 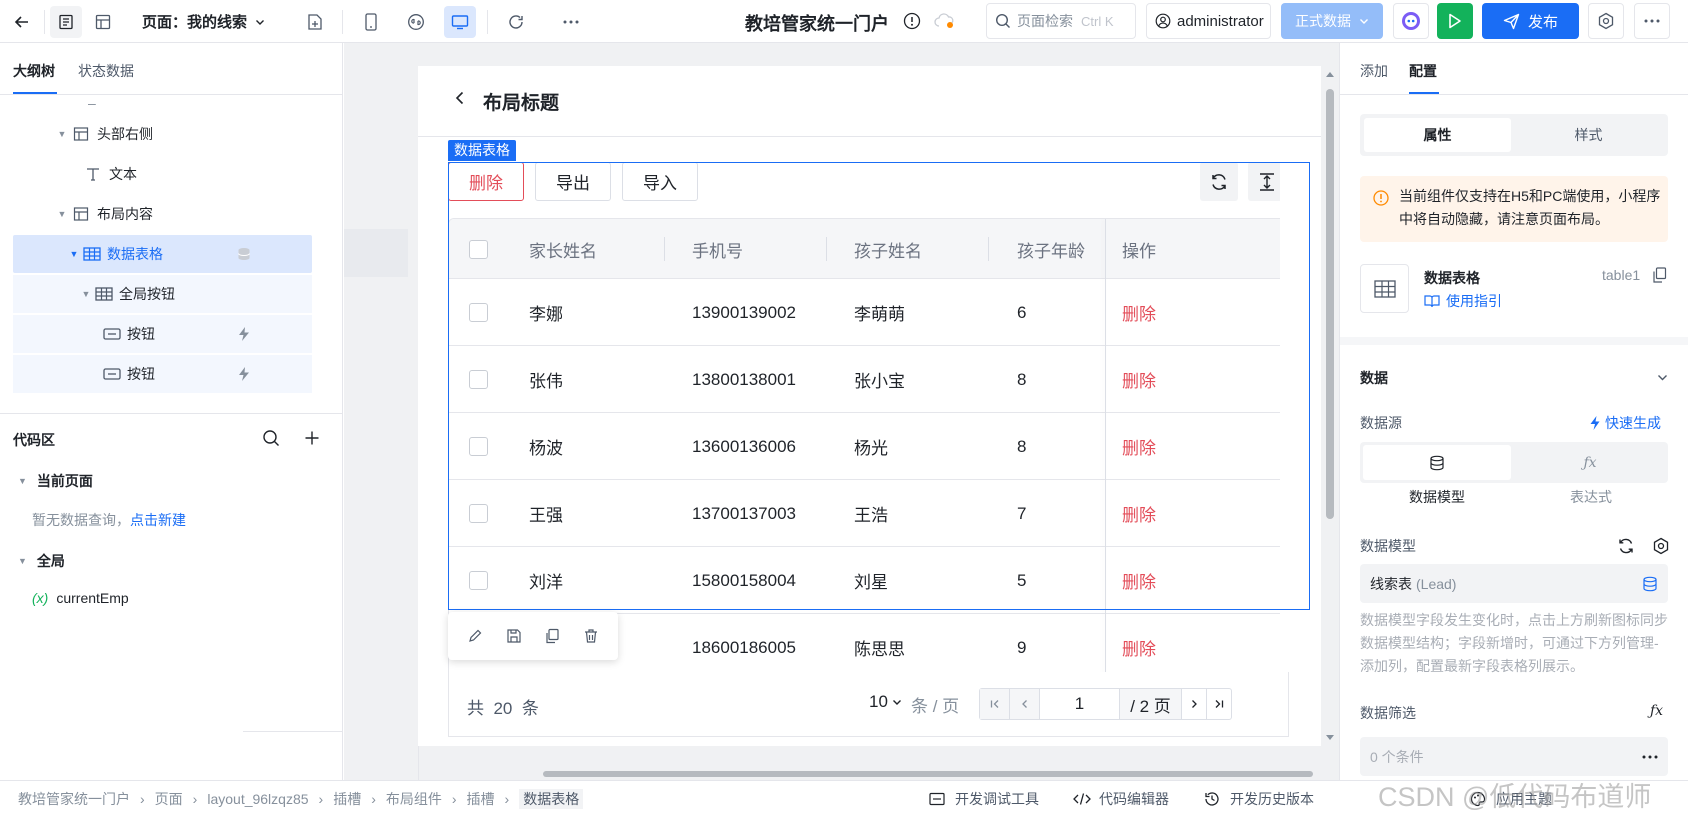 What do you see at coordinates (475, 636) in the screenshot?
I see `edit-icon` at bounding box center [475, 636].